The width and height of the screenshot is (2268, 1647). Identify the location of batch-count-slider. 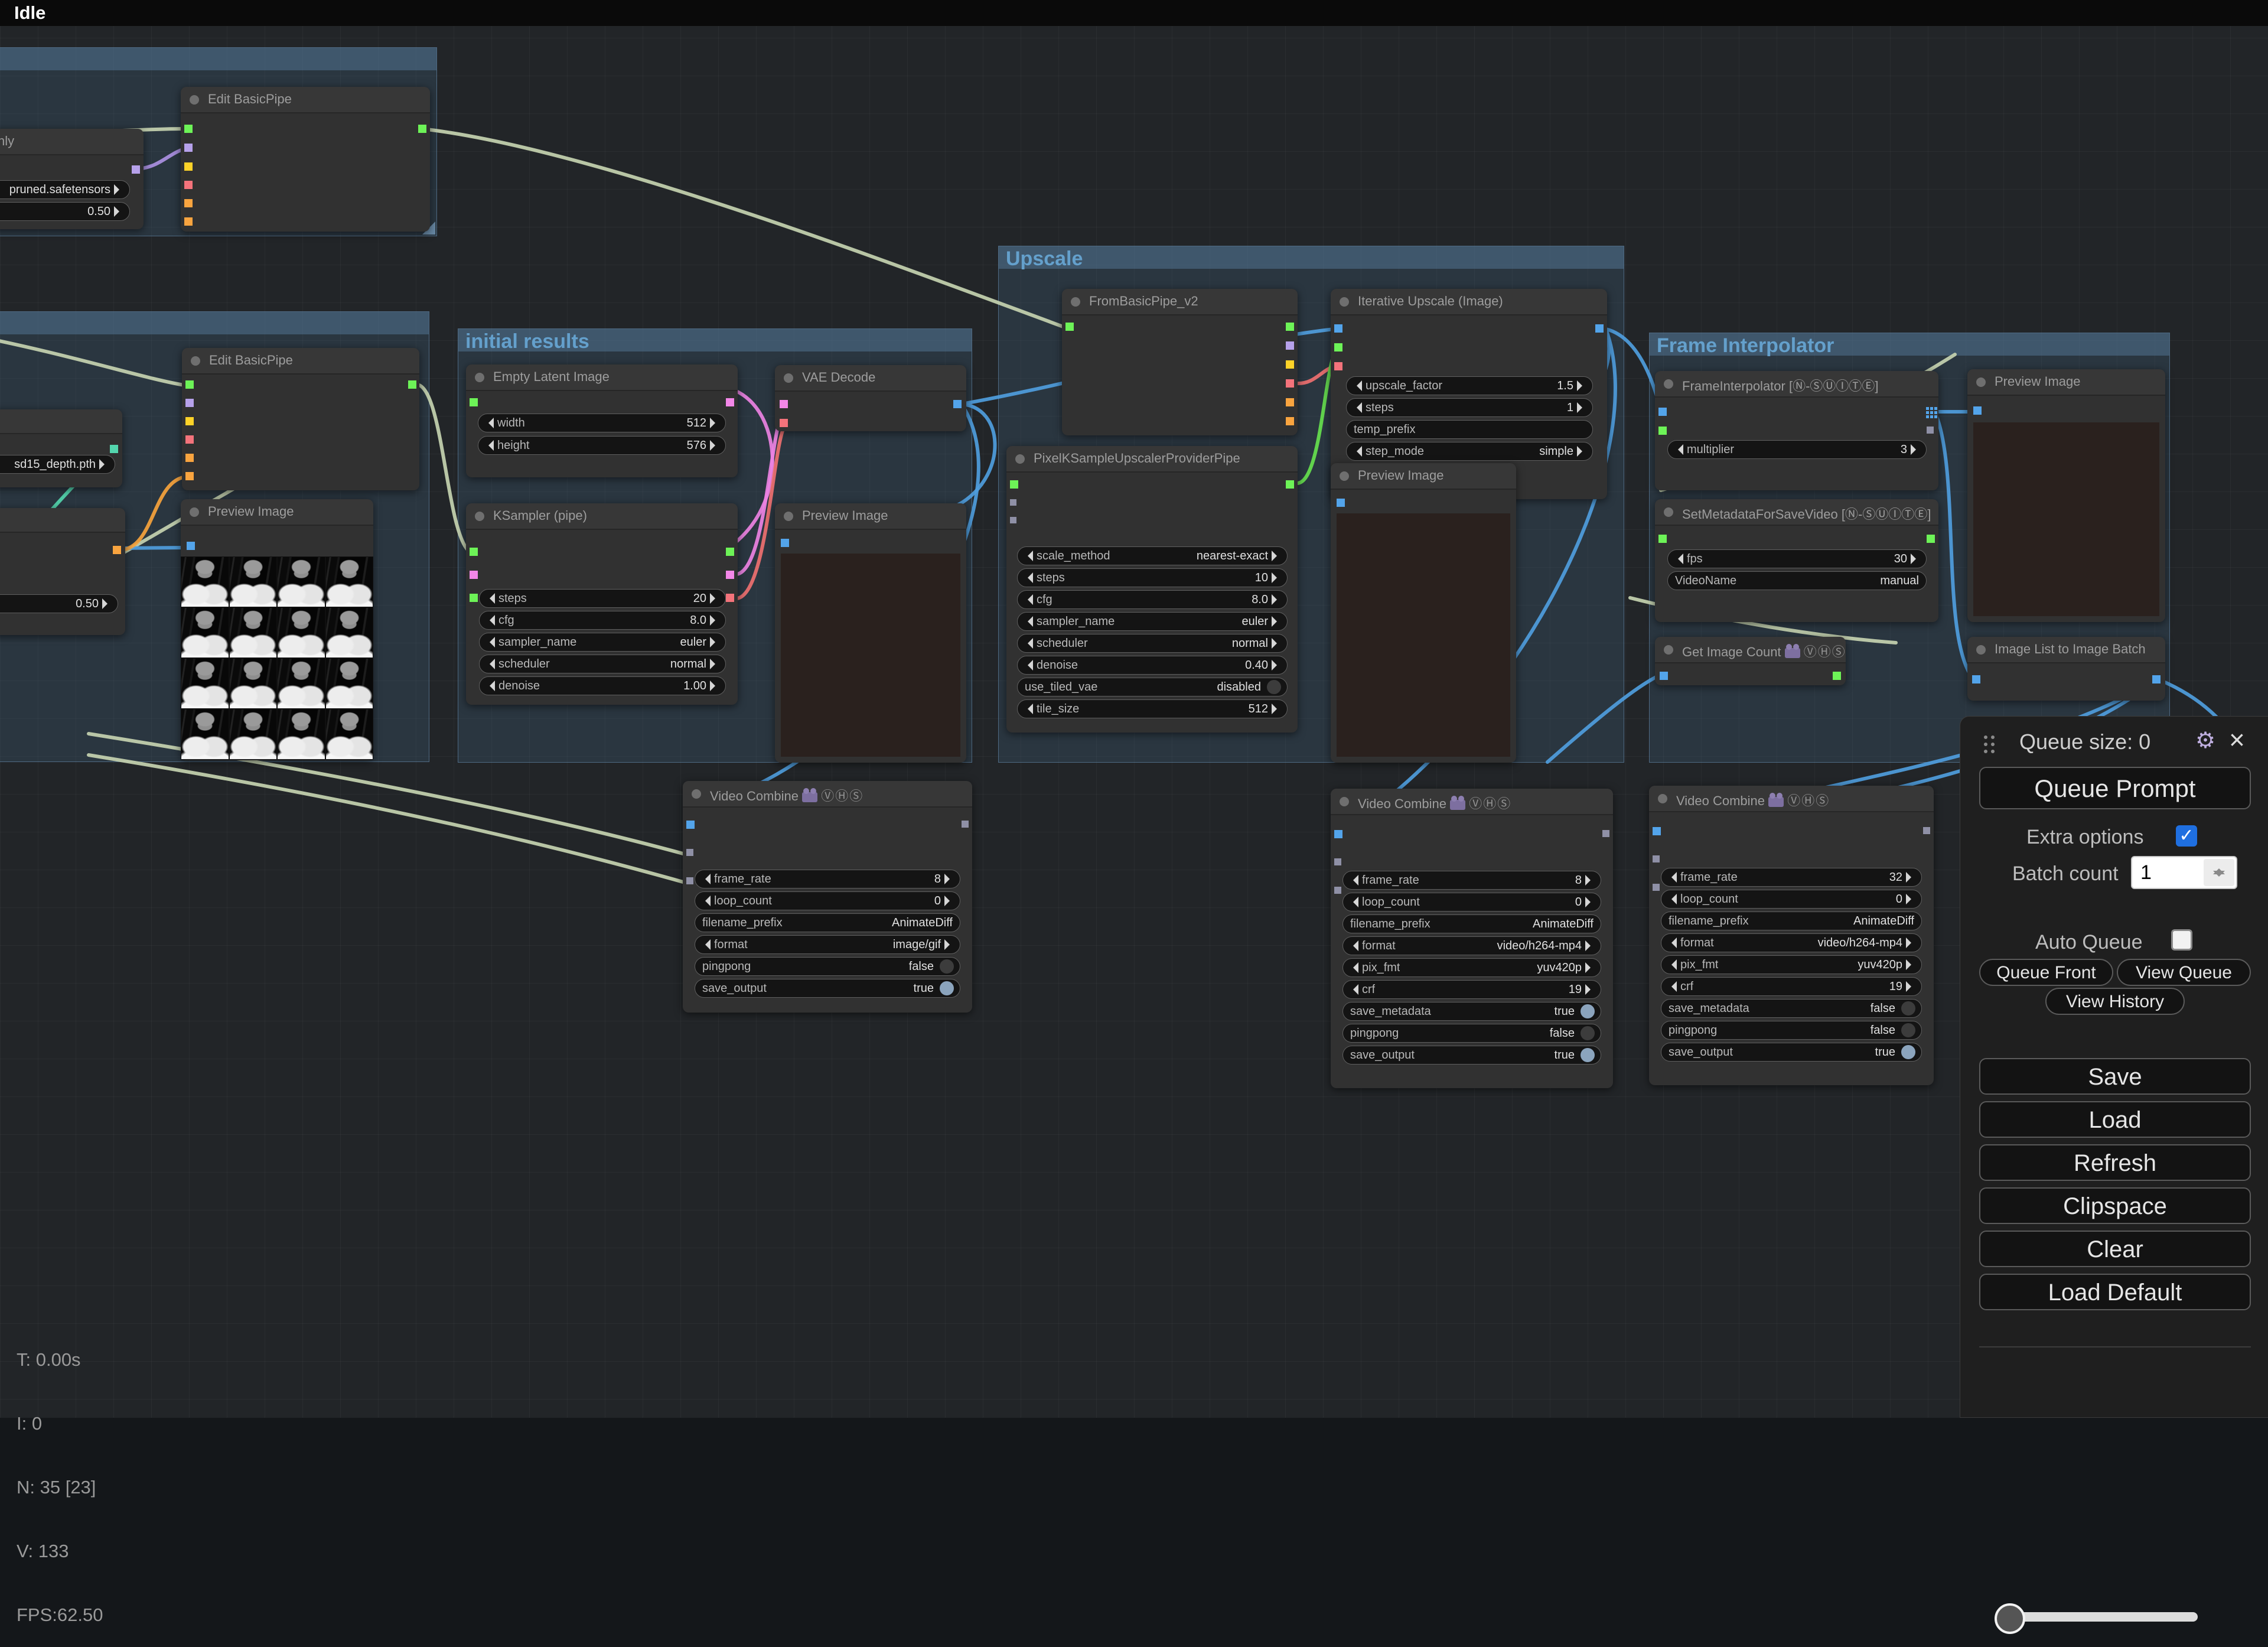
(2102, 1617).